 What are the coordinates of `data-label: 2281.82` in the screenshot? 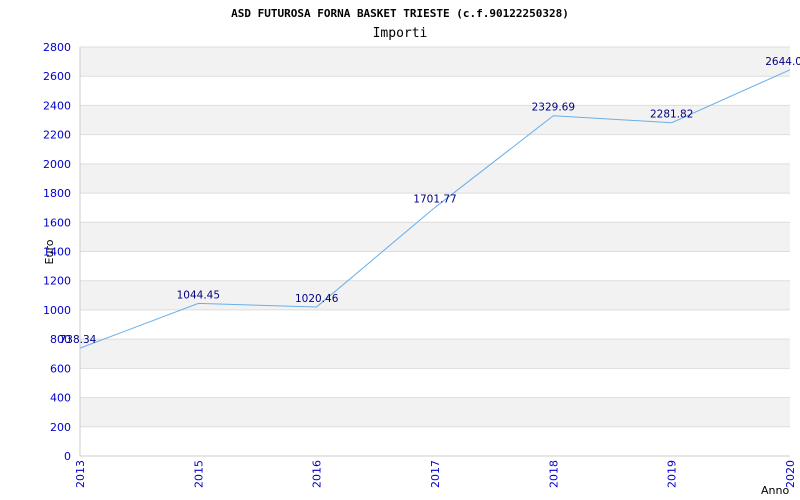 It's located at (671, 115).